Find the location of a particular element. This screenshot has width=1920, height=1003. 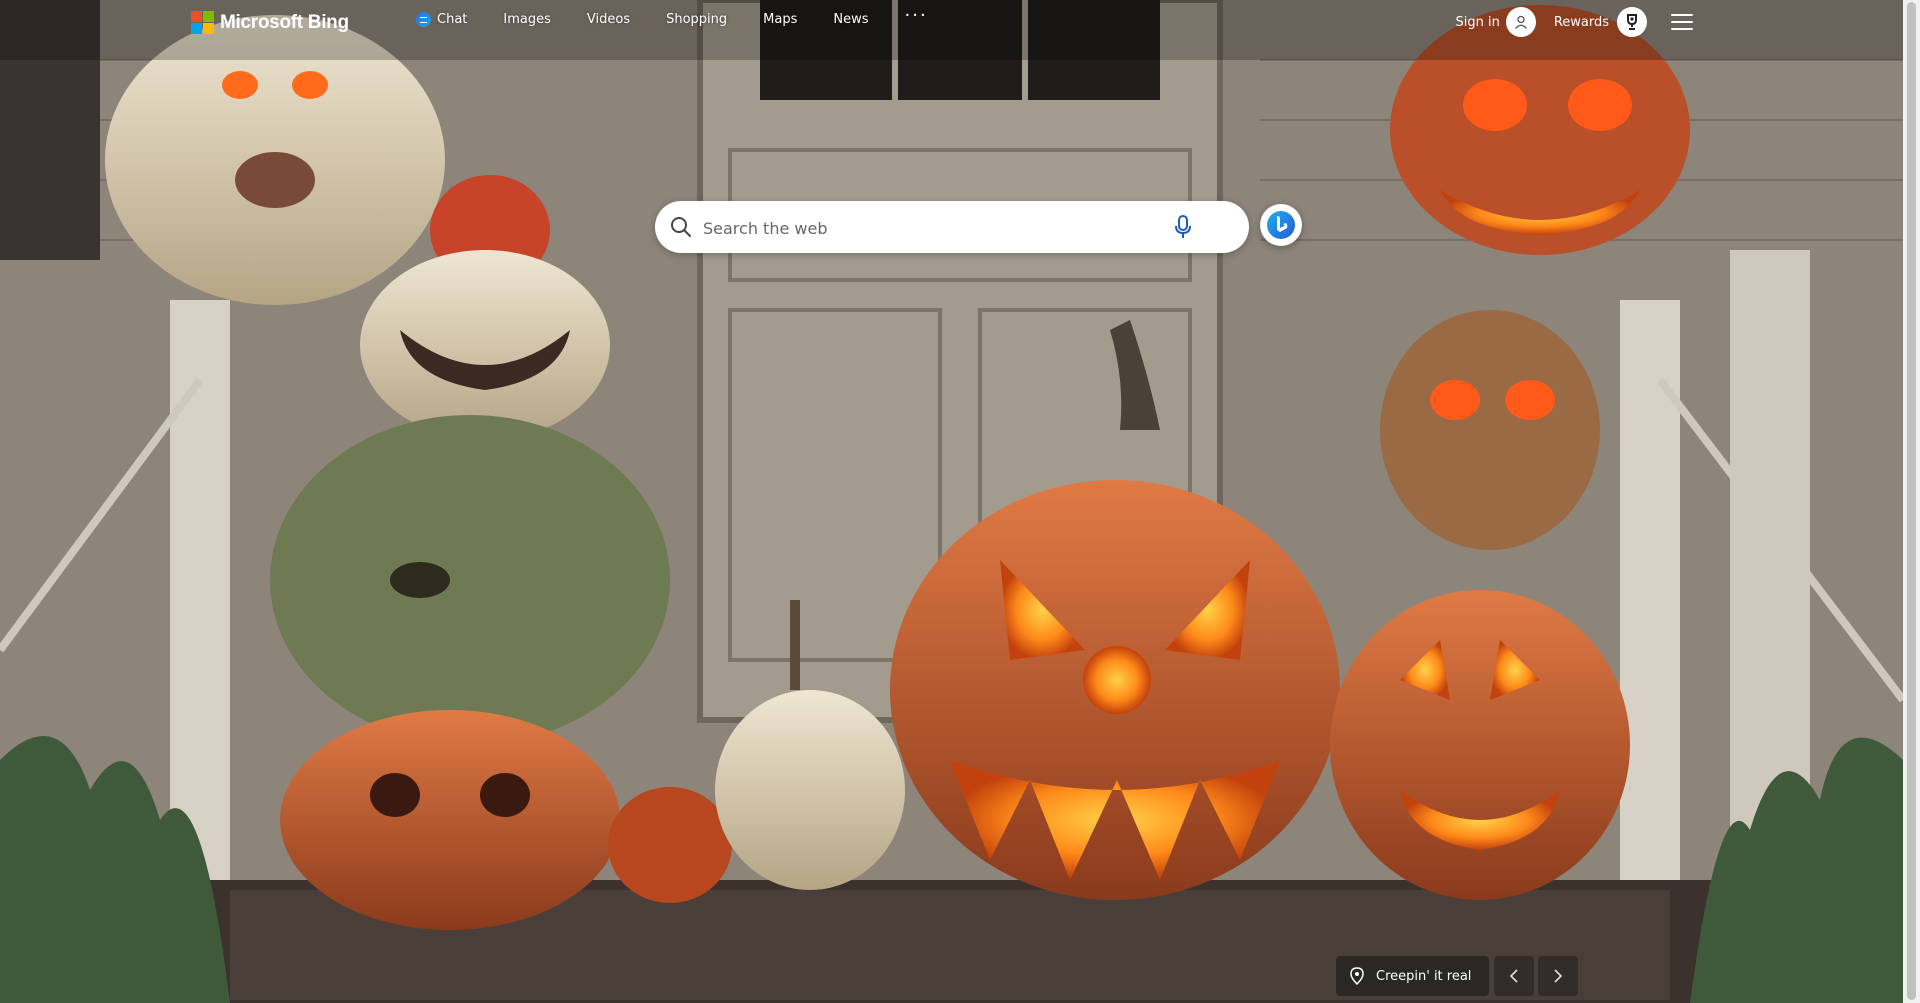

microphone-icon is located at coordinates (1183, 229).